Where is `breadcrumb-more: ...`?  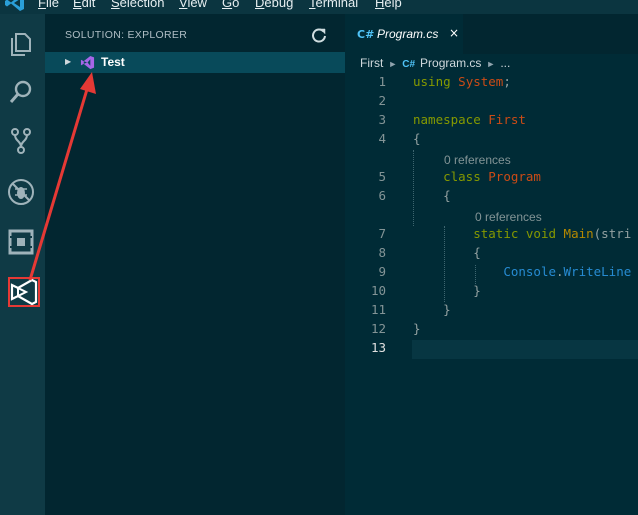
breadcrumb-more: ... is located at coordinates (505, 63).